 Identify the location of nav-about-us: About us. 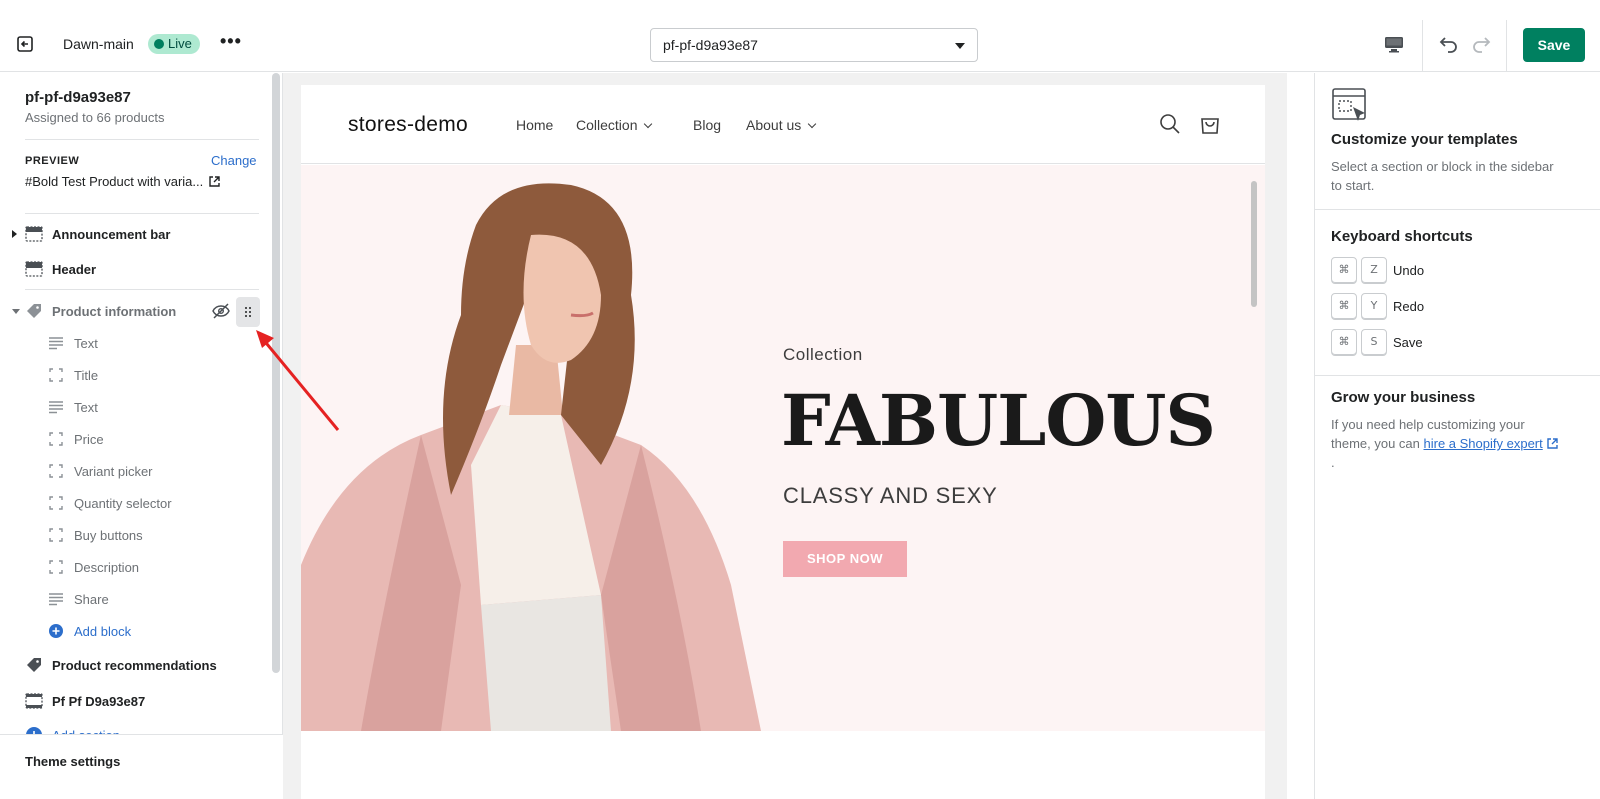
(781, 125).